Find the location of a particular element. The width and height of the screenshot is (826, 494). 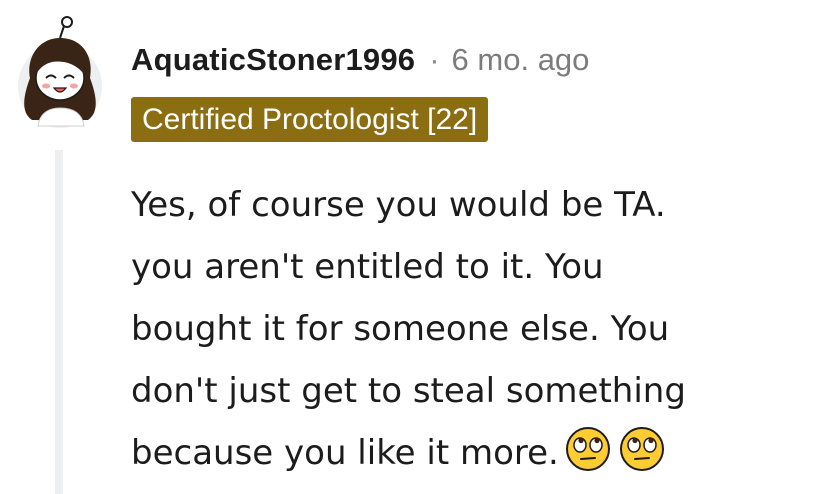

timestamp-link: 6 mo. ago is located at coordinates (521, 60).